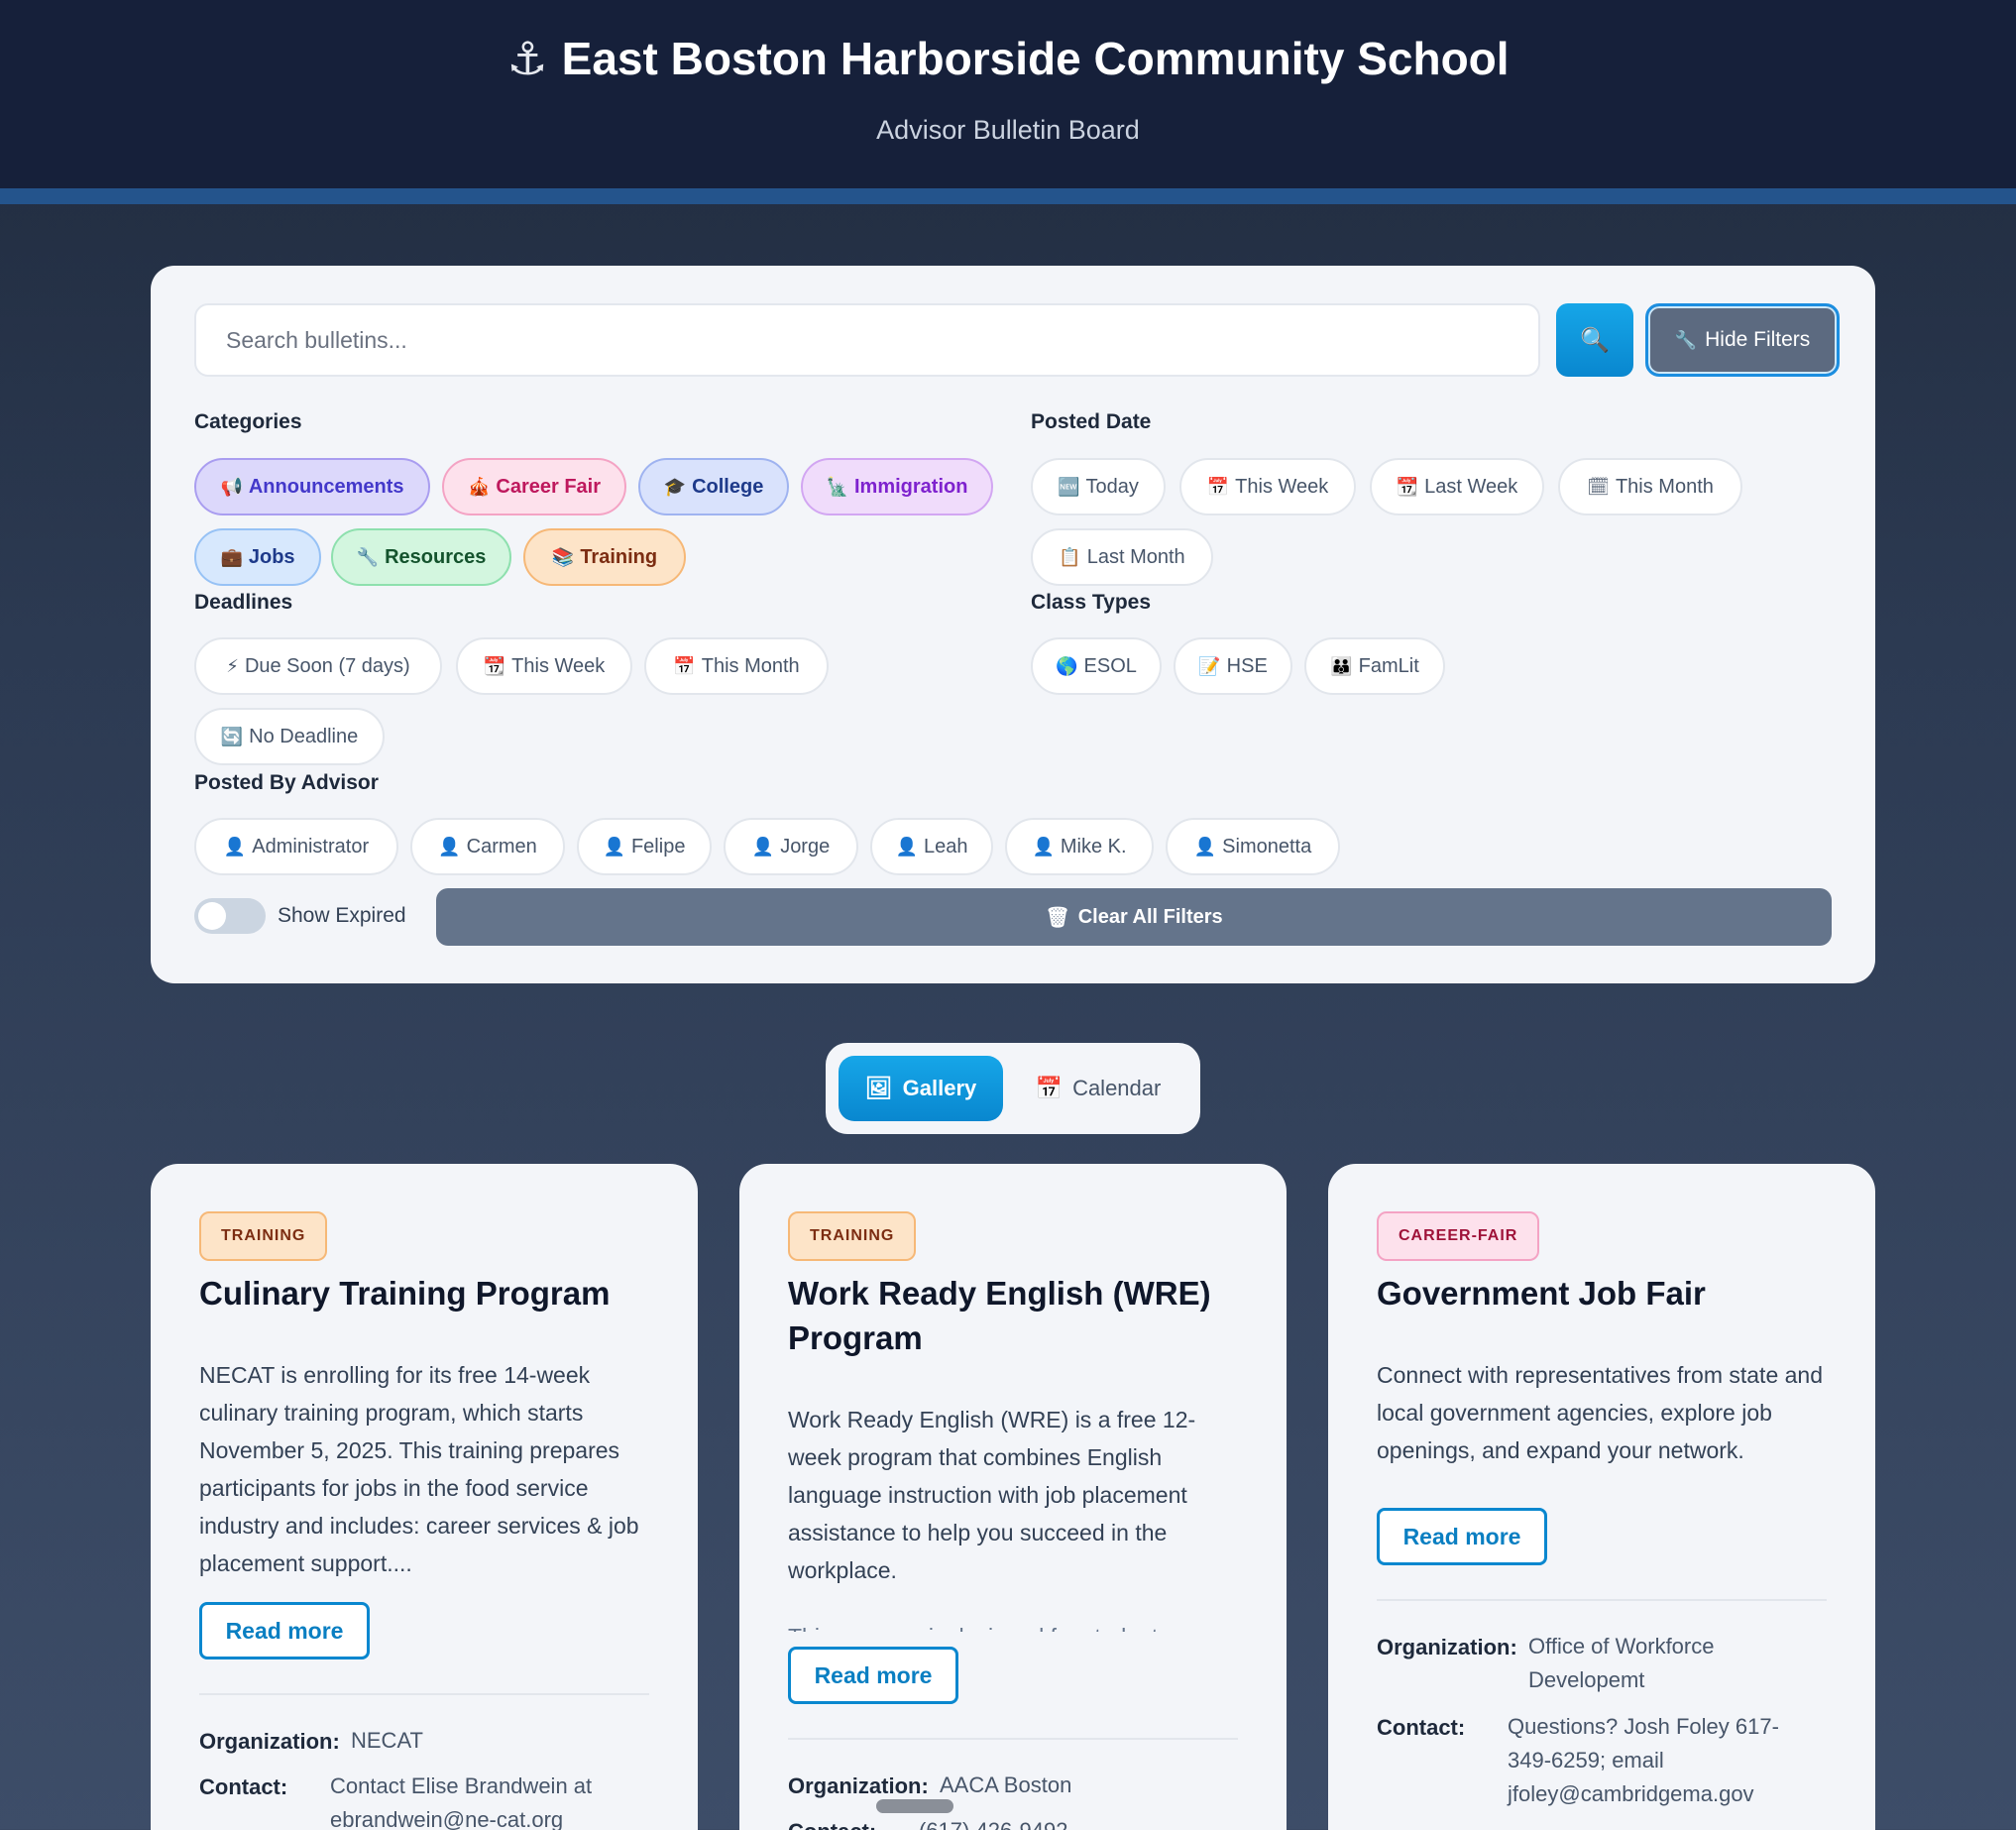 This screenshot has height=1830, width=2016. I want to click on view-switcher: 🖼 Gallery 📅 Calendar, so click(1013, 1088).